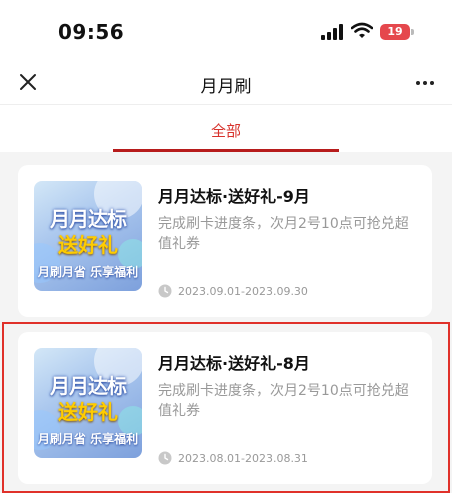  What do you see at coordinates (226, 150) in the screenshot?
I see `tab-active-indicator` at bounding box center [226, 150].